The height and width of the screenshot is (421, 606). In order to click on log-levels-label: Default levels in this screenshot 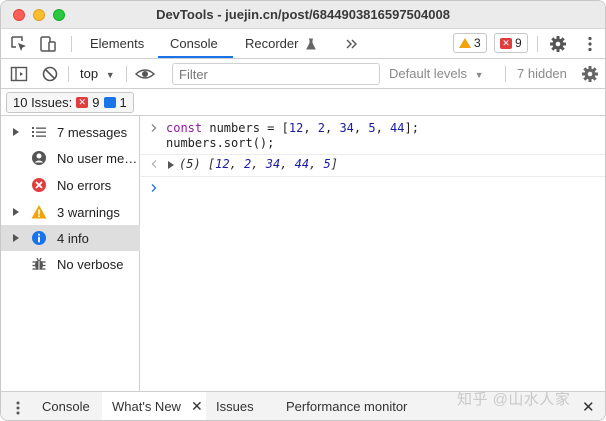, I will do `click(428, 73)`.